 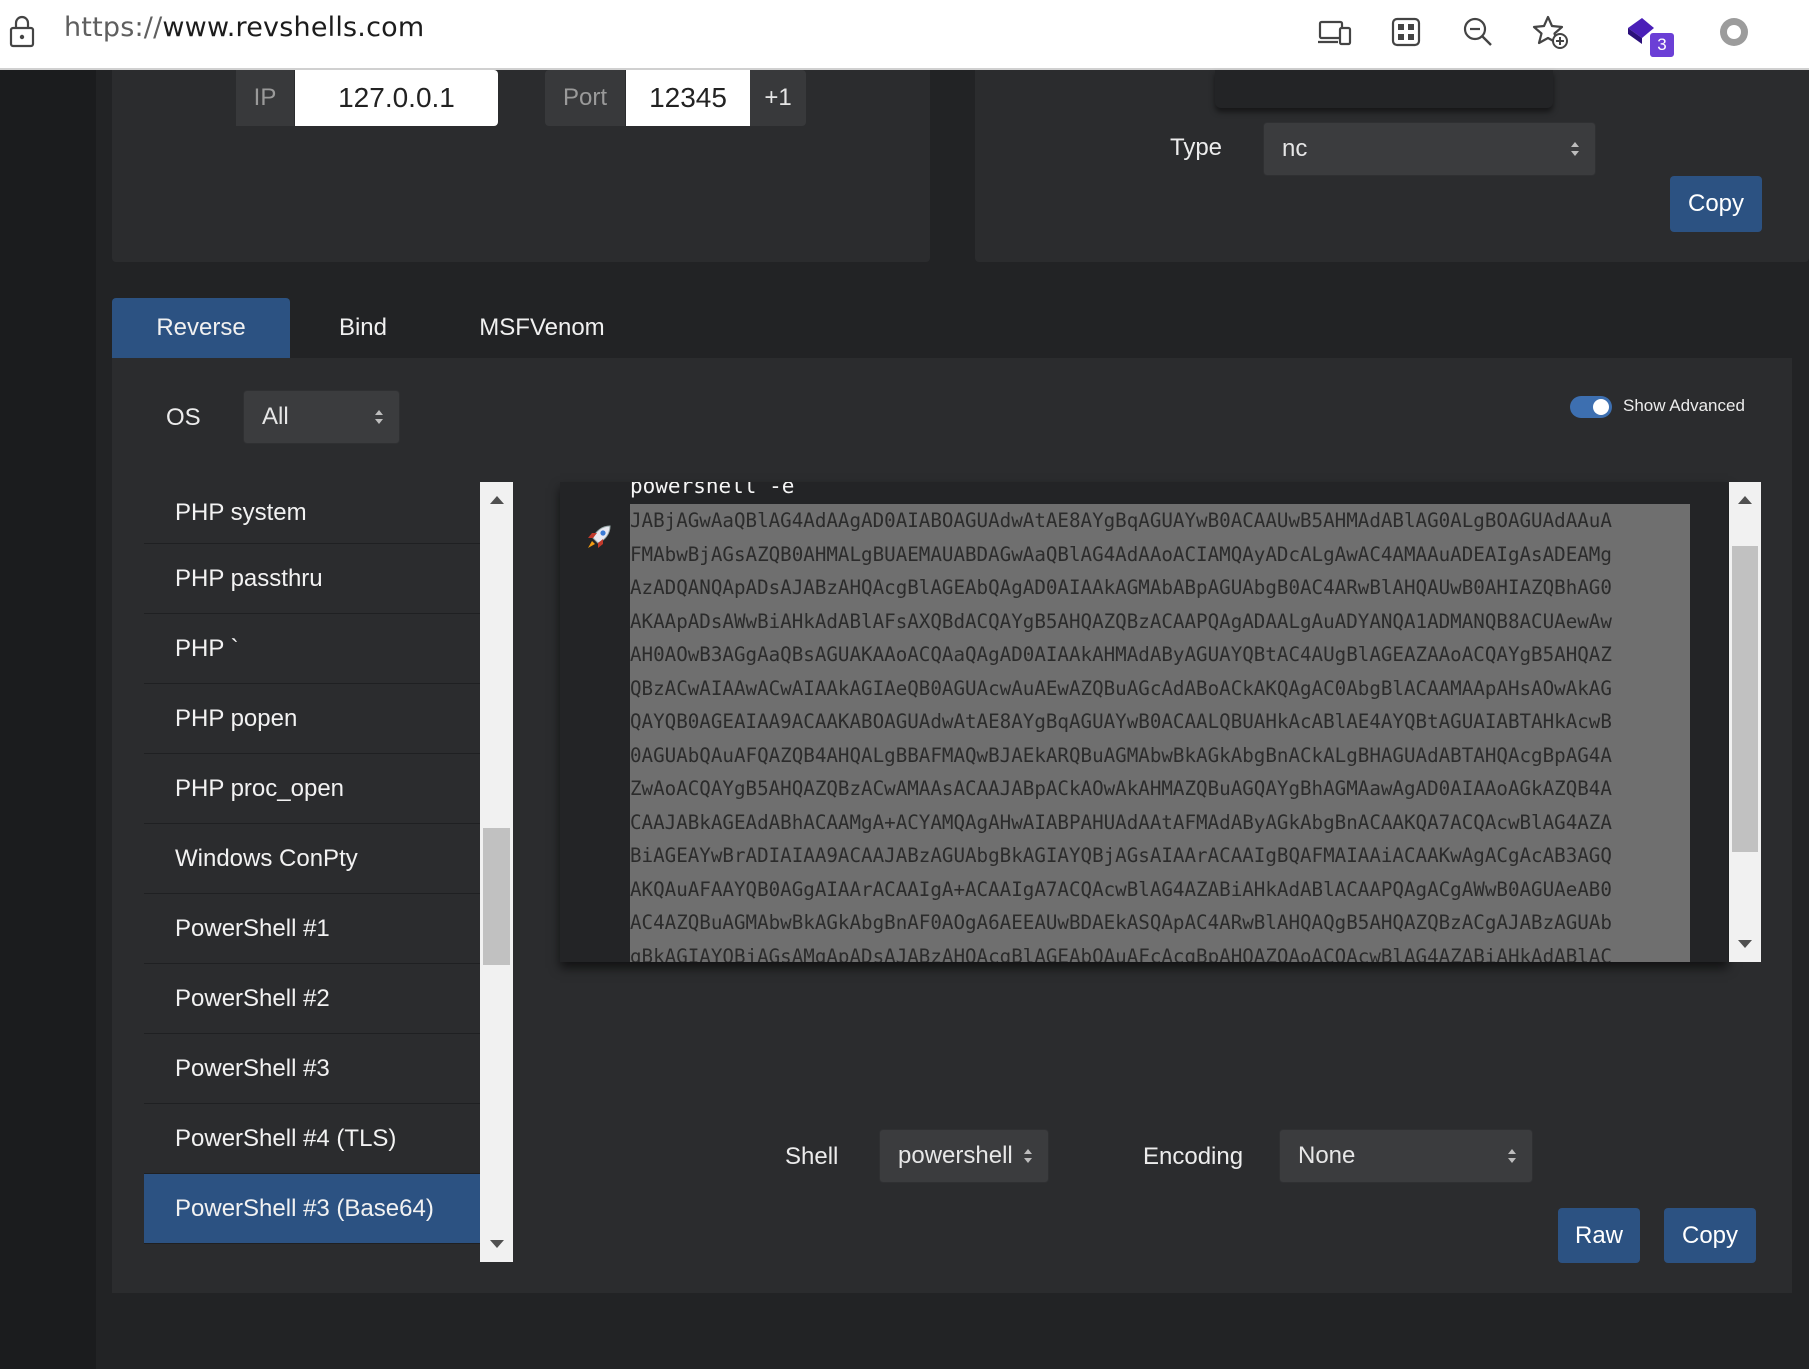 I want to click on port-increment-button: +1, so click(x=778, y=98).